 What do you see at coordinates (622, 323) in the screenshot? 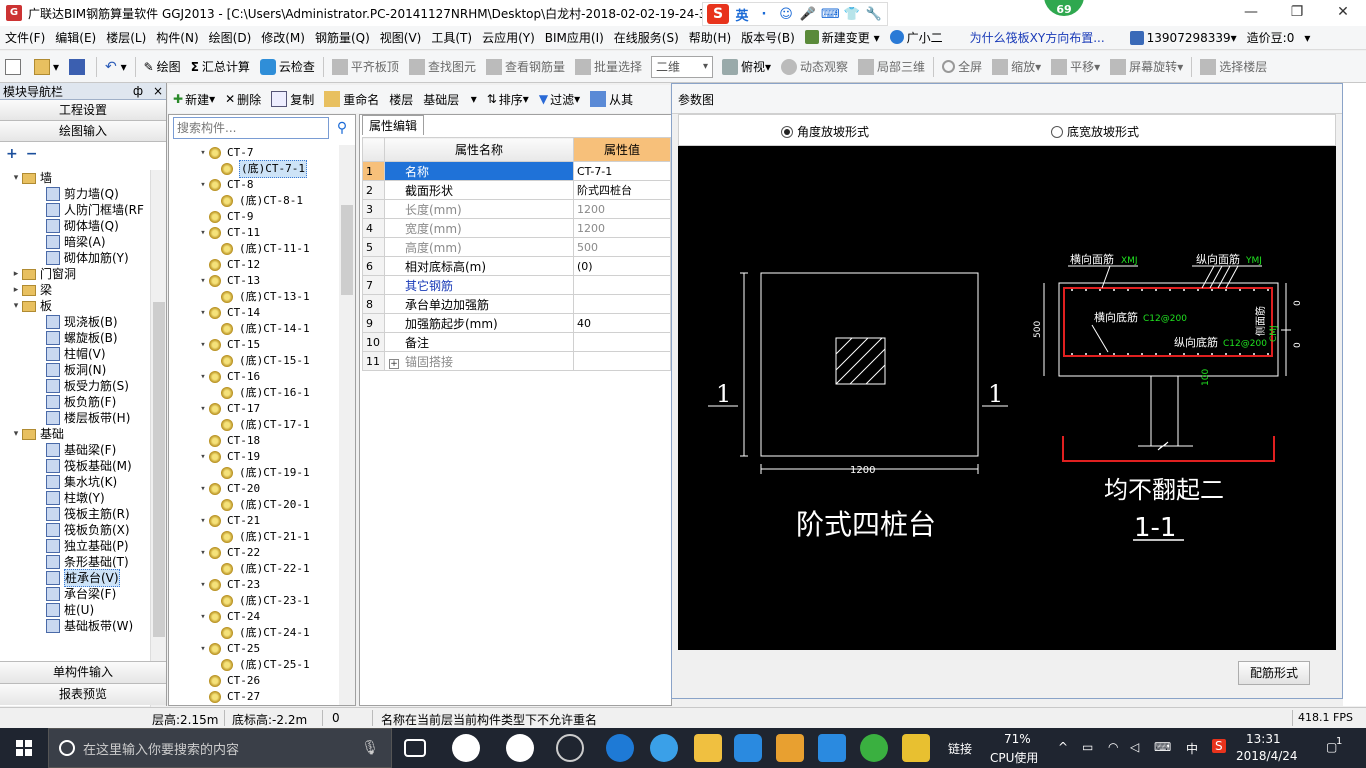
I see `property-value-cell: 40` at bounding box center [622, 323].